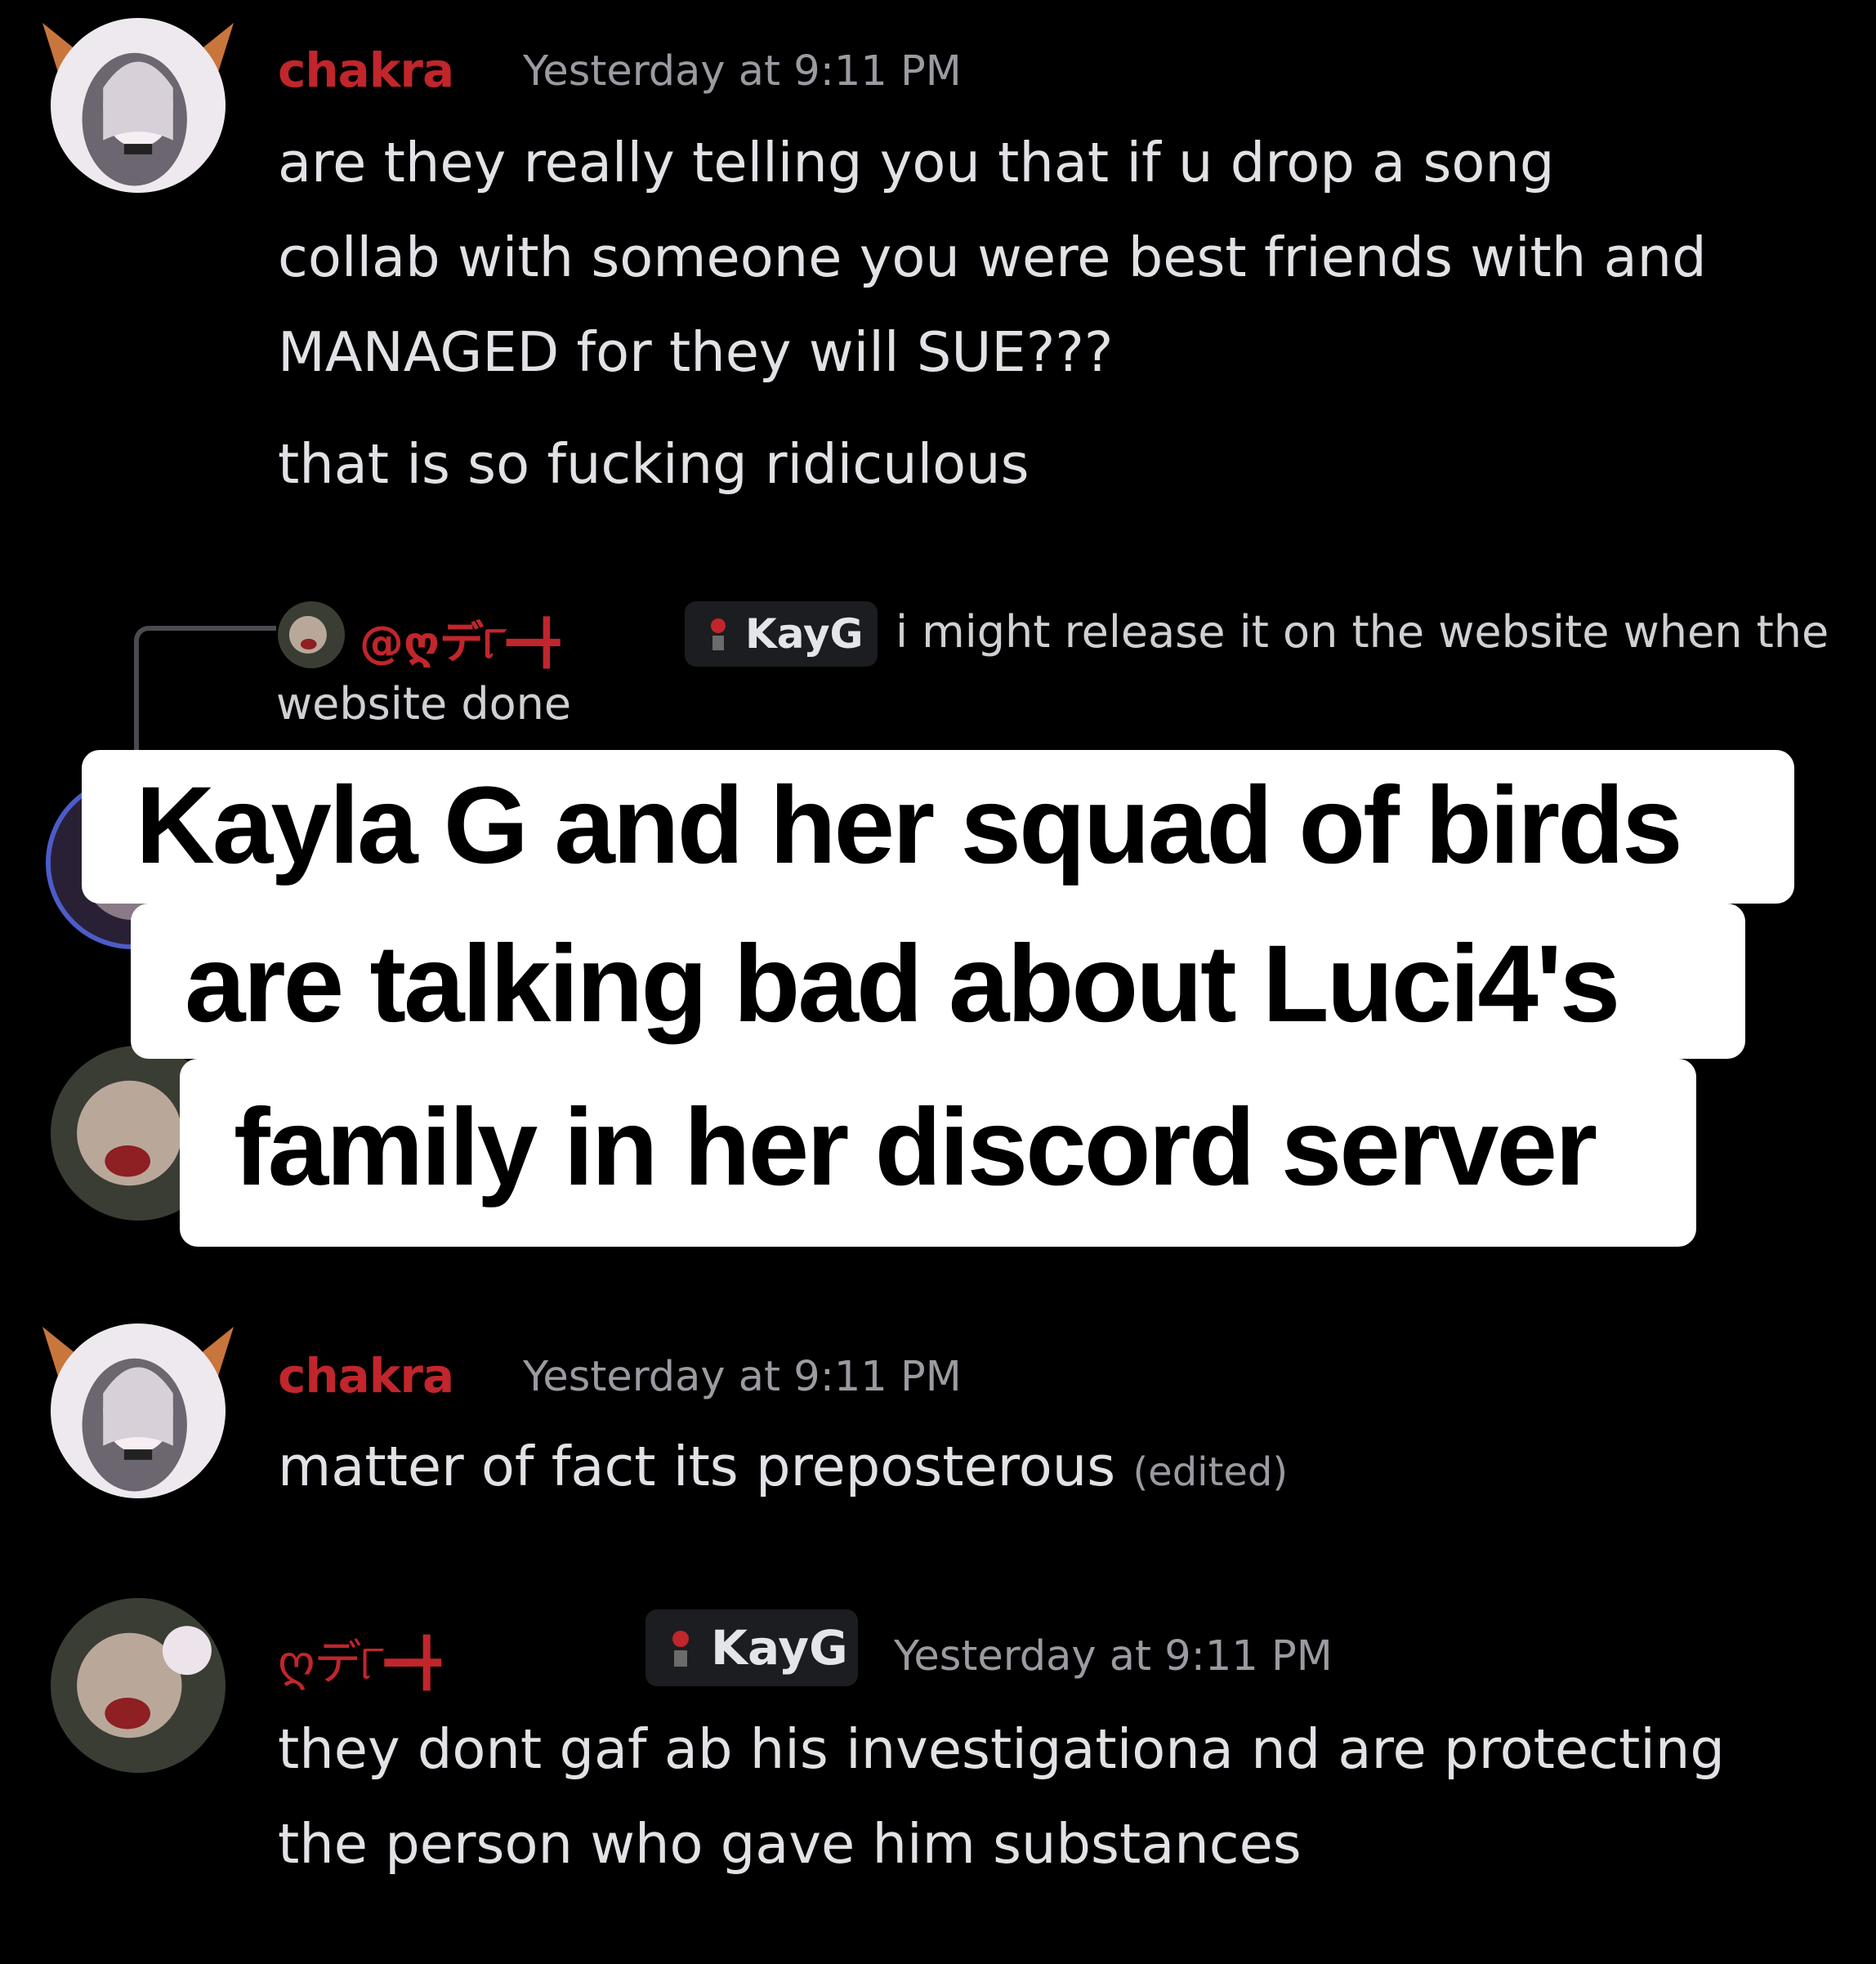  I want to click on caption-line-2: are talking bad about Luci4's, so click(902, 984).